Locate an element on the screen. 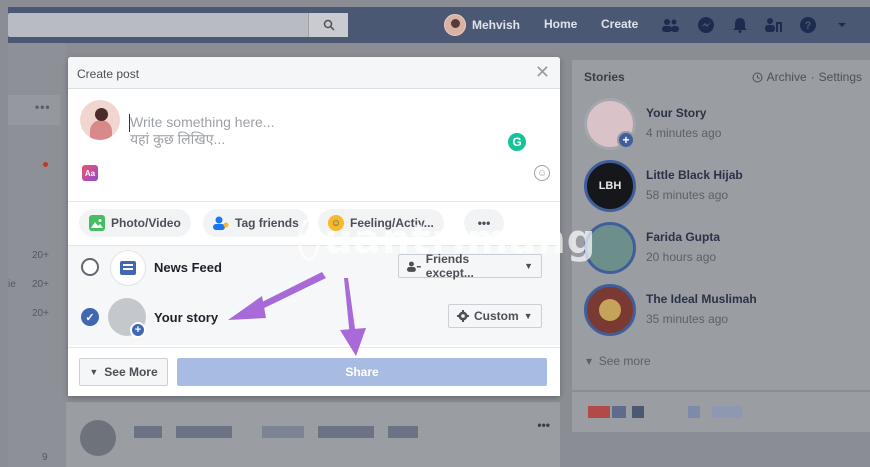  photo-icon is located at coordinates (97, 223).